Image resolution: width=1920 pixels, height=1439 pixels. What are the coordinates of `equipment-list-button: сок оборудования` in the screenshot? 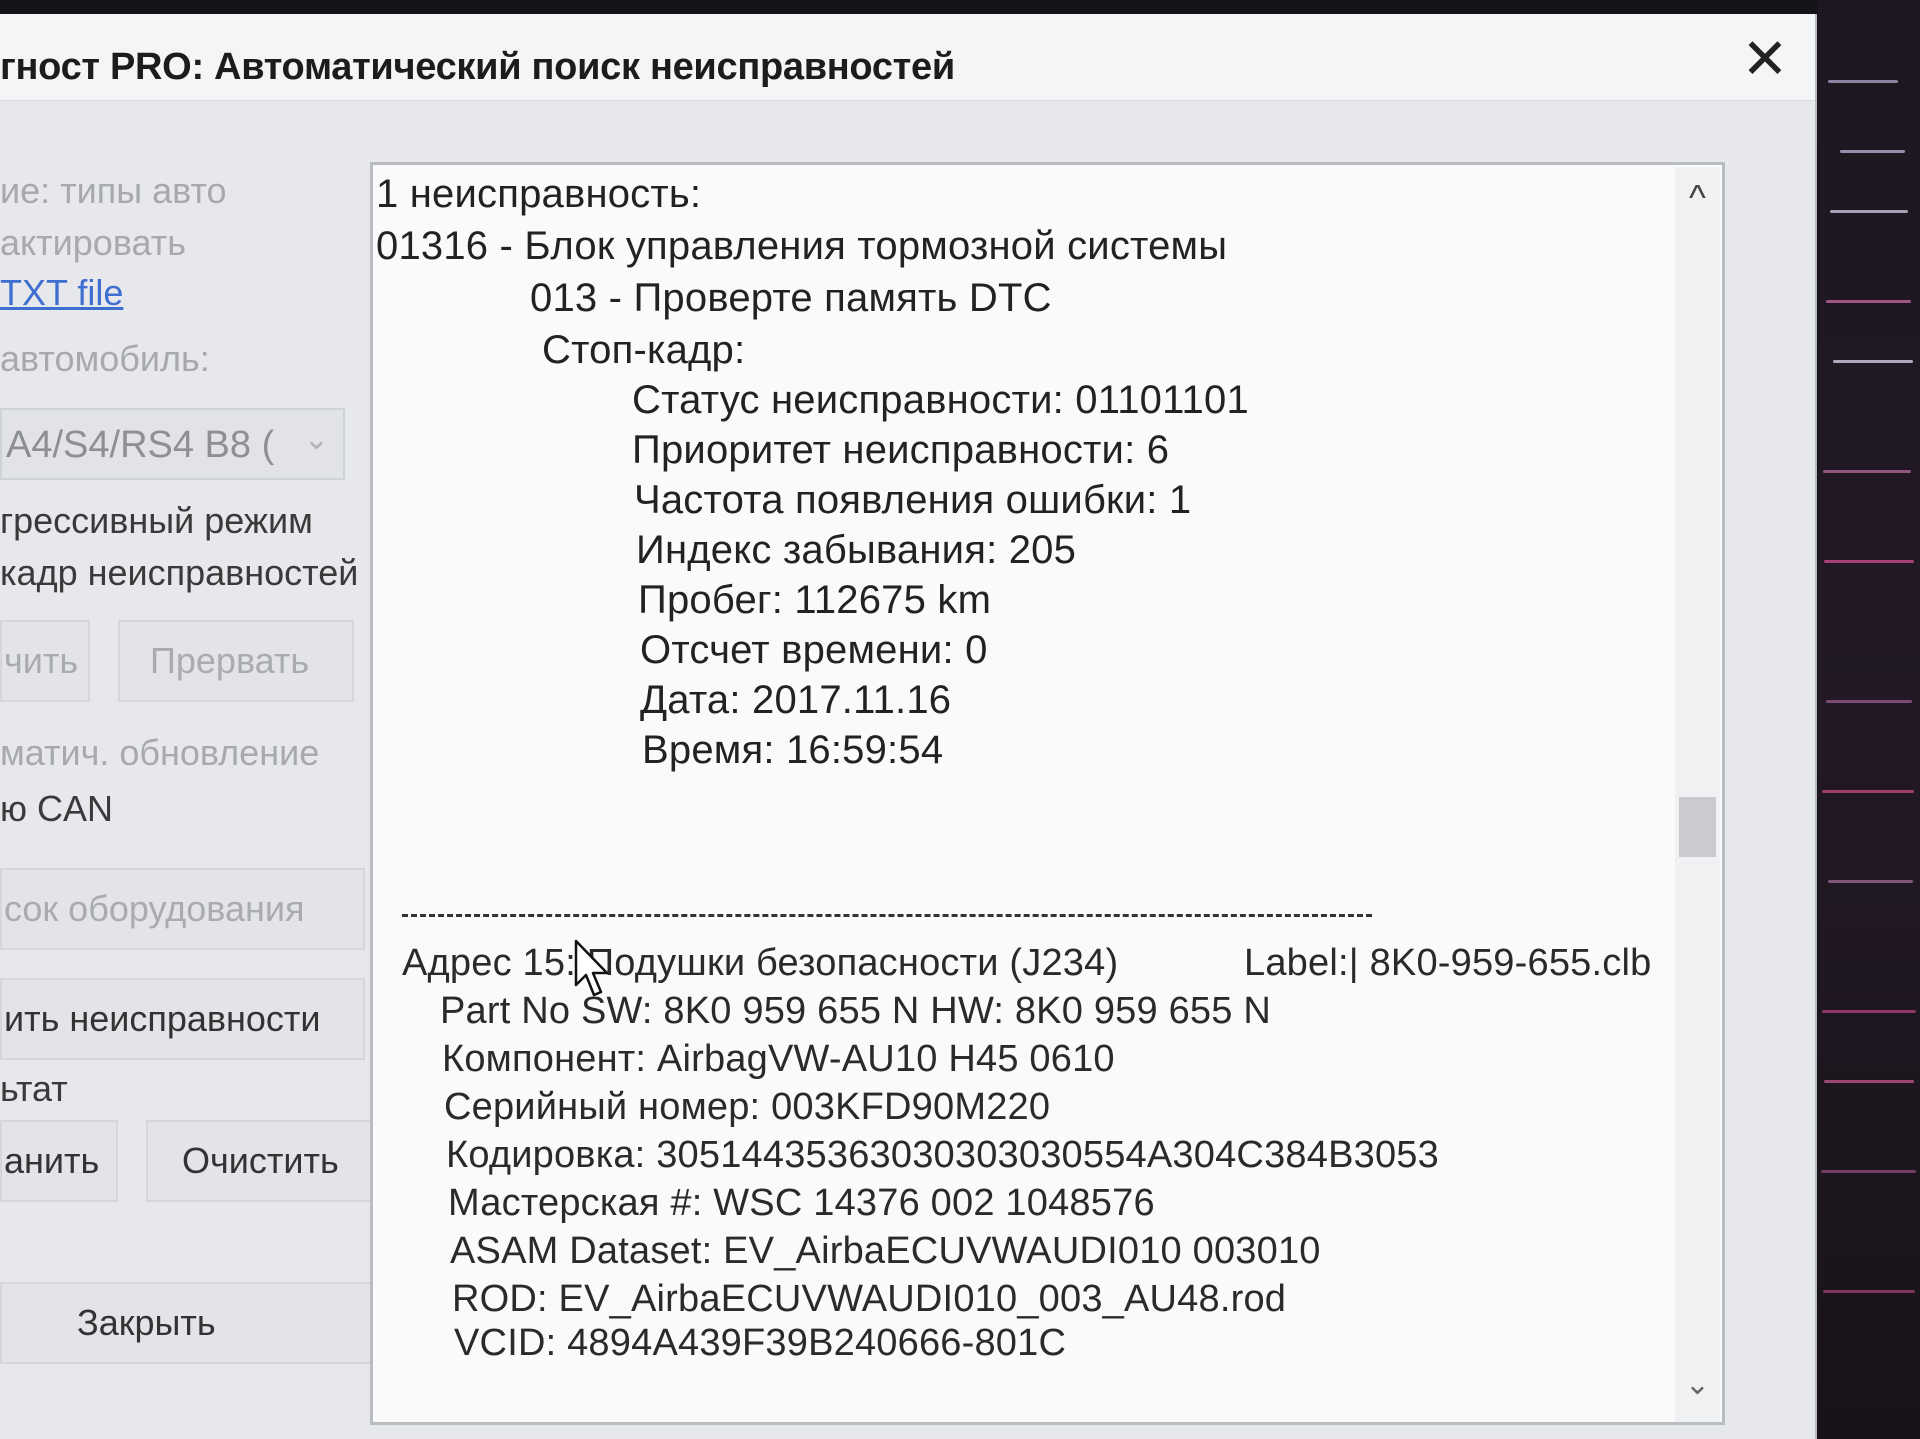 It's located at (182, 909).